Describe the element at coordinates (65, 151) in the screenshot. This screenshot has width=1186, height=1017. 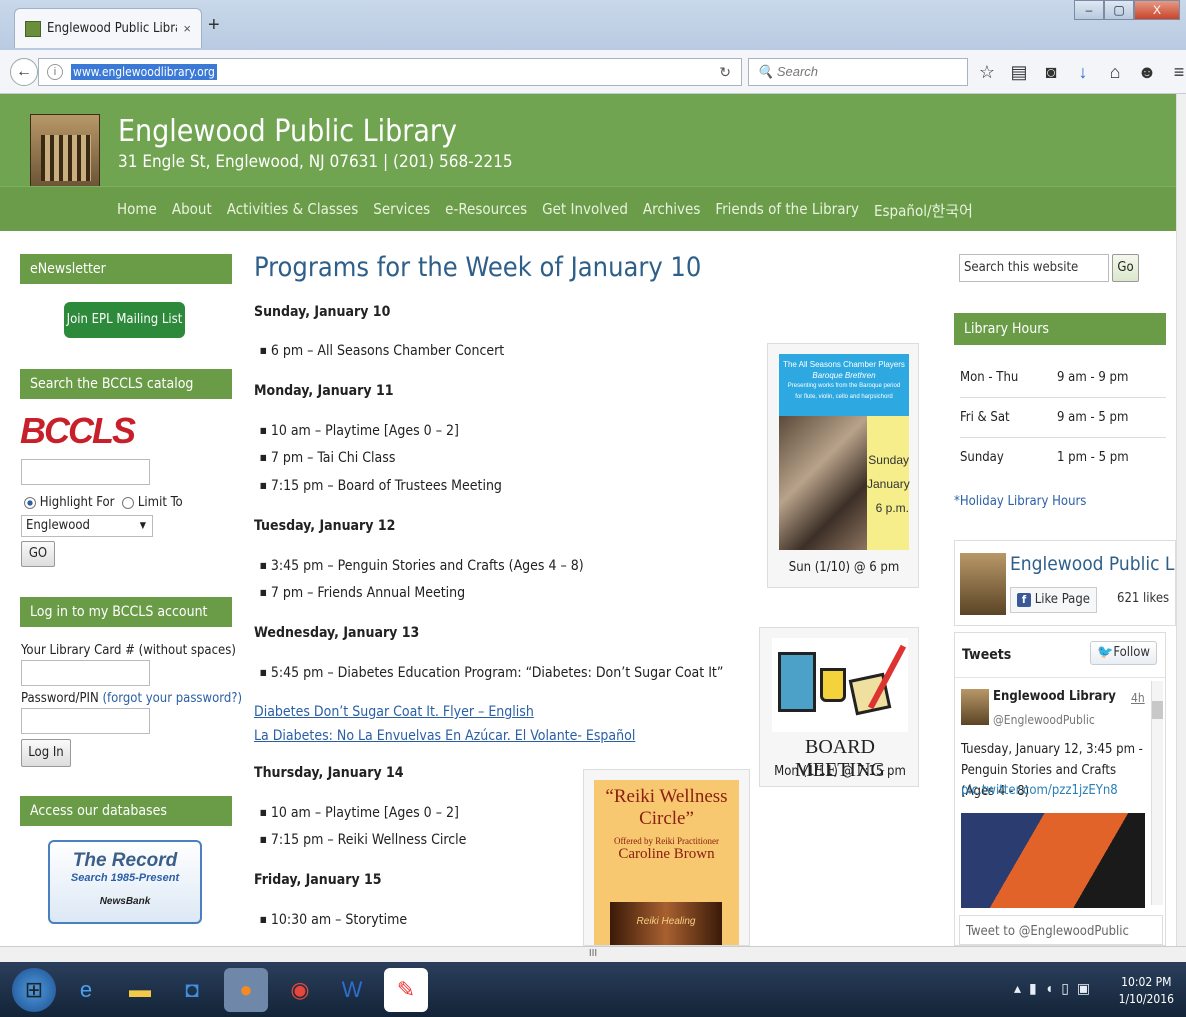
I see `library-logo-image` at that location.